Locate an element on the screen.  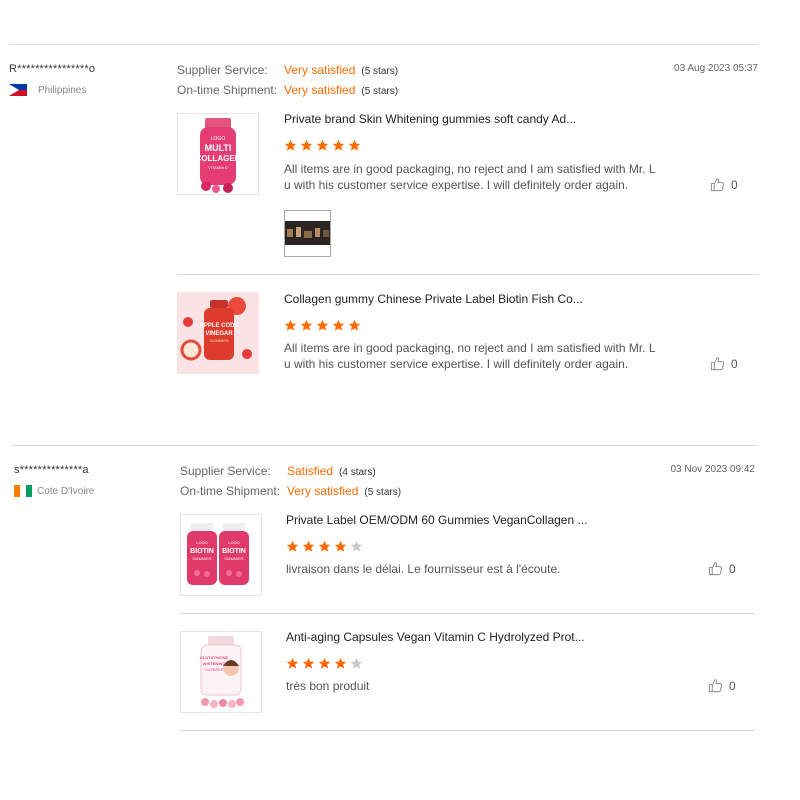
reviewer-country: Cote D'Ivoire is located at coordinates (54, 491).